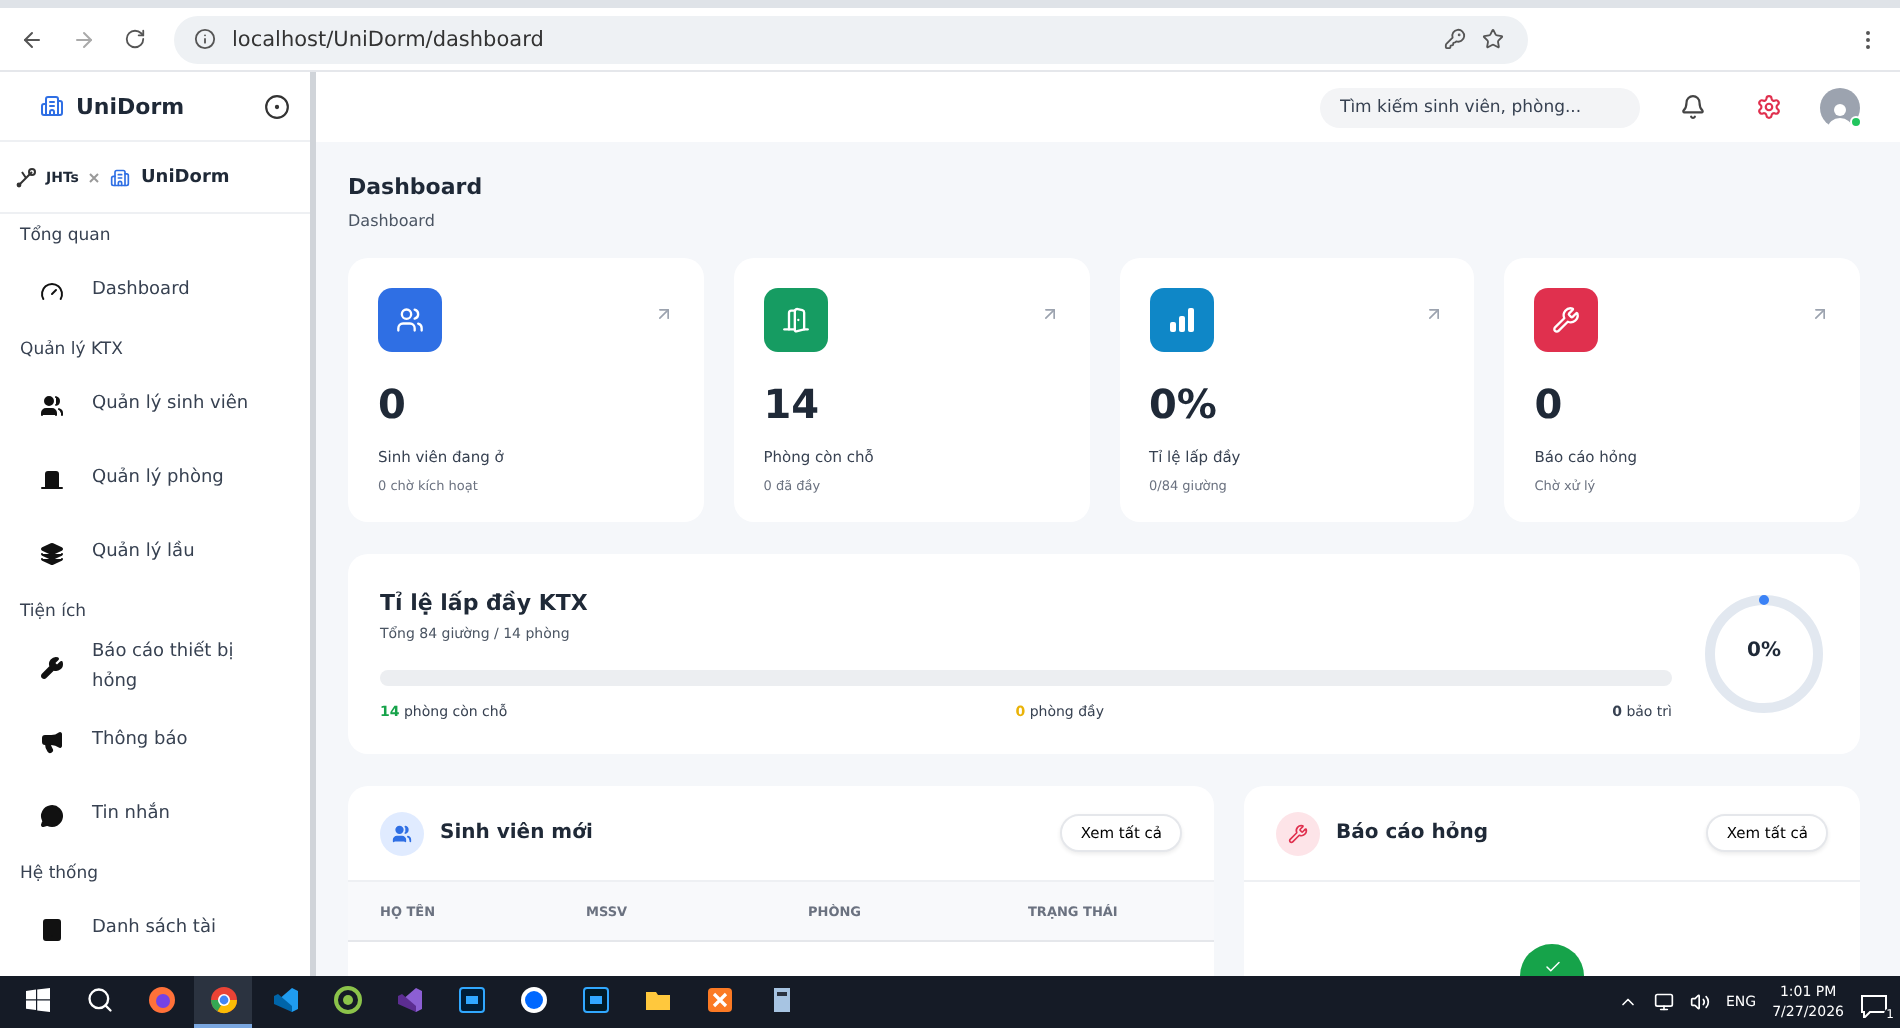 The height and width of the screenshot is (1028, 1900). I want to click on toggle-icon, so click(277, 106).